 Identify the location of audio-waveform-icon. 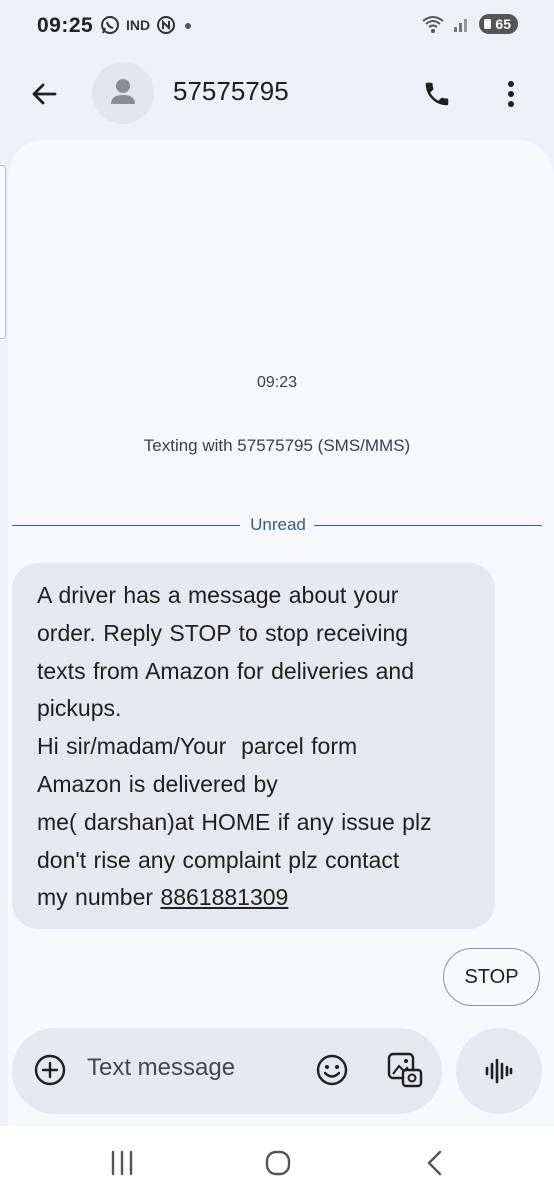
(499, 1071).